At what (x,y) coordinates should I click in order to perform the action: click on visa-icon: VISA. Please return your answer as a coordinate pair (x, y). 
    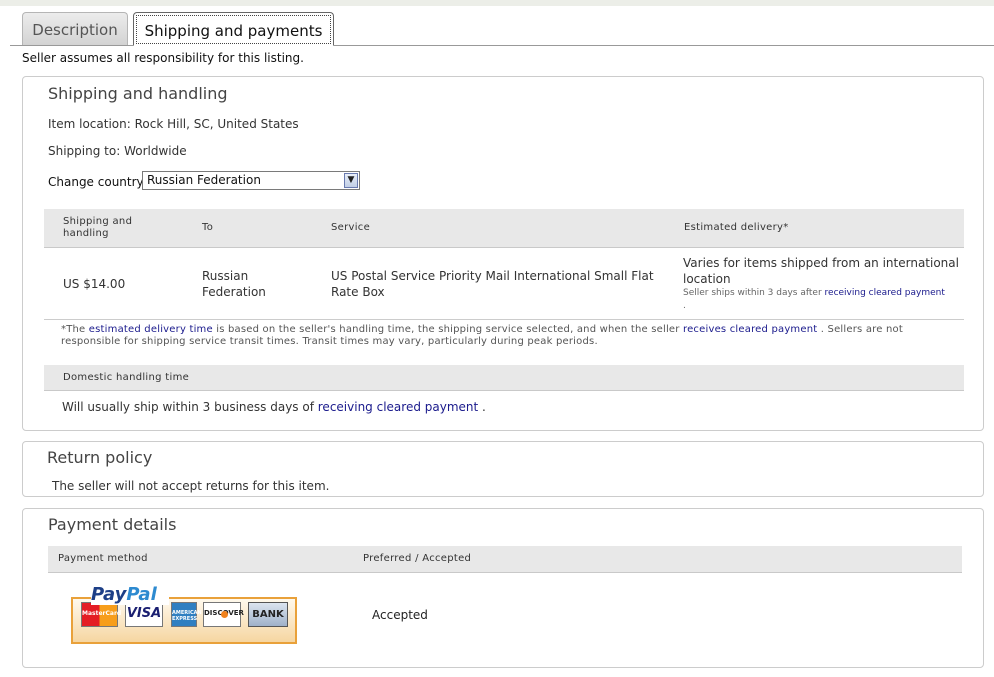
    Looking at the image, I should click on (144, 614).